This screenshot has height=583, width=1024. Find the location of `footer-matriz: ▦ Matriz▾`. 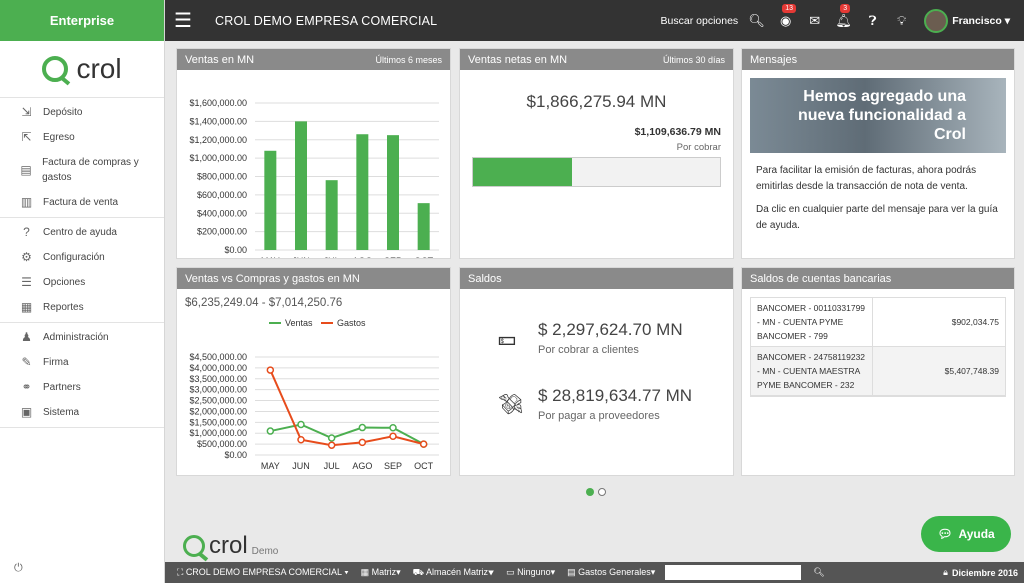

footer-matriz: ▦ Matriz▾ is located at coordinates (381, 572).